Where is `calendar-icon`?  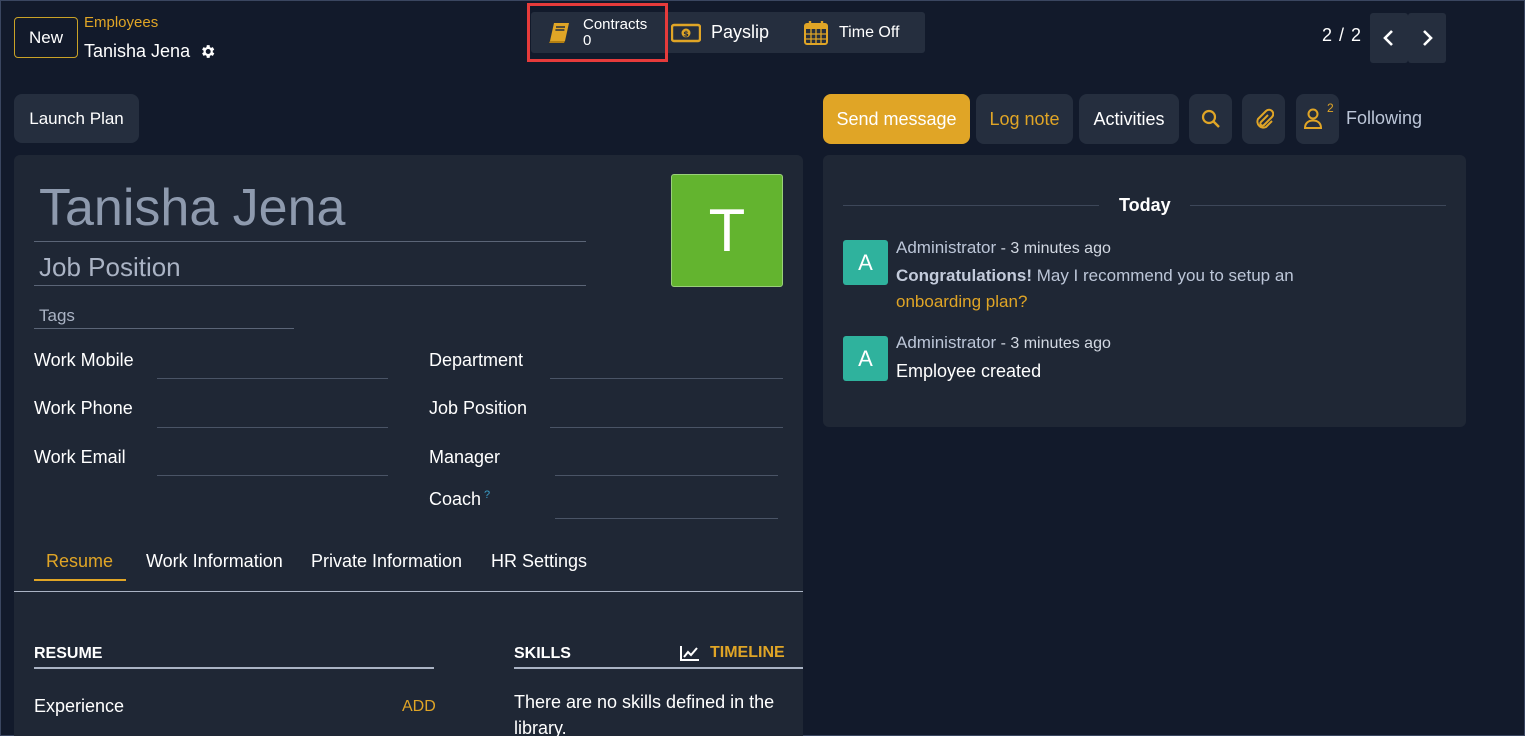
calendar-icon is located at coordinates (816, 32).